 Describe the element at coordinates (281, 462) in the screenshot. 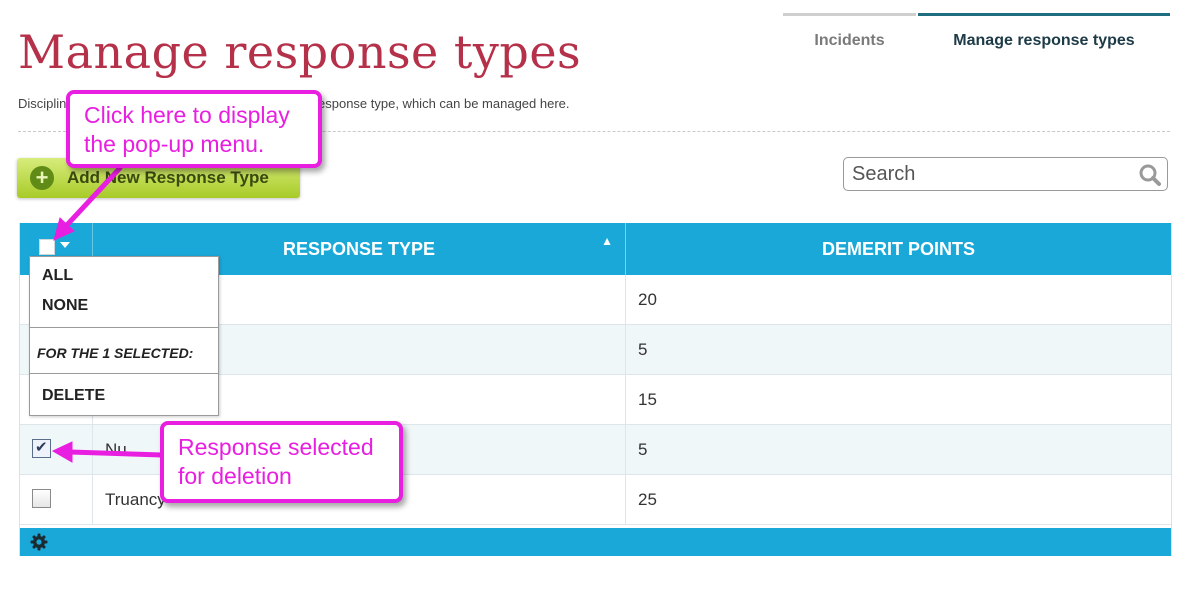

I see `annotation-callout-selected: Response selected for deletion` at that location.